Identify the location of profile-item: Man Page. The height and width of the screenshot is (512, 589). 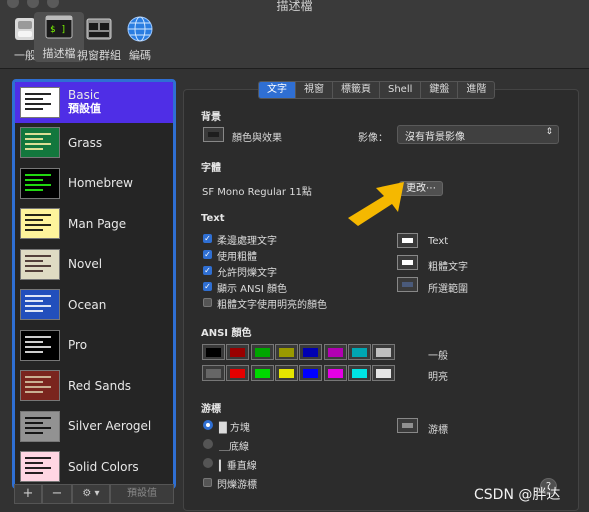
(94, 224).